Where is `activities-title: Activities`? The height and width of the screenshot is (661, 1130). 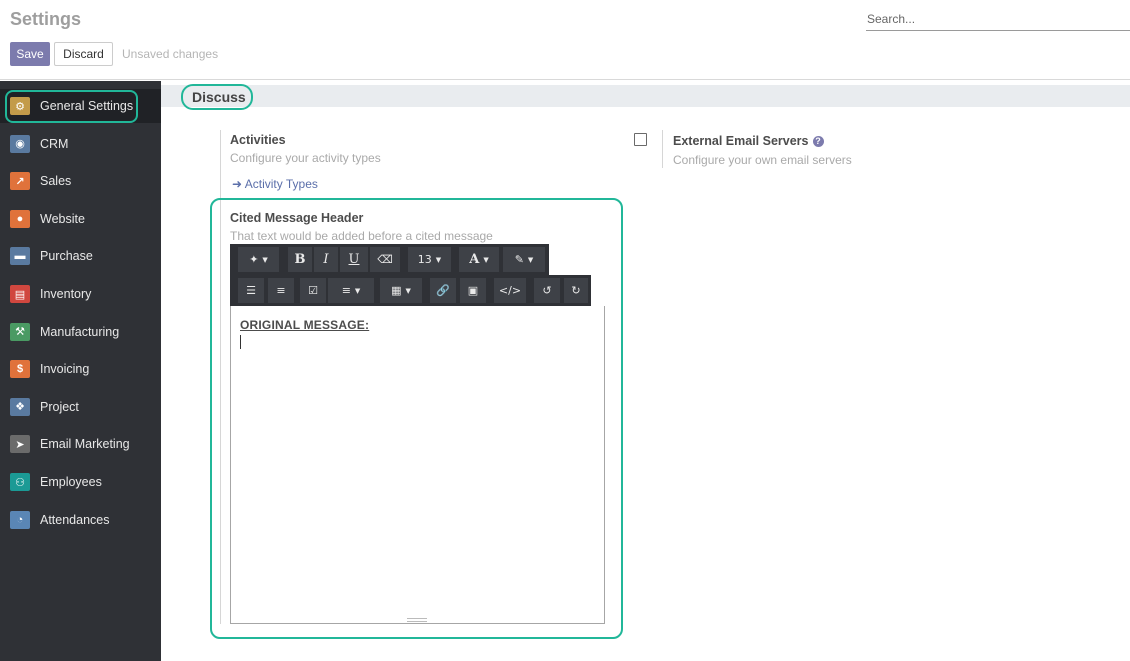 activities-title: Activities is located at coordinates (258, 140).